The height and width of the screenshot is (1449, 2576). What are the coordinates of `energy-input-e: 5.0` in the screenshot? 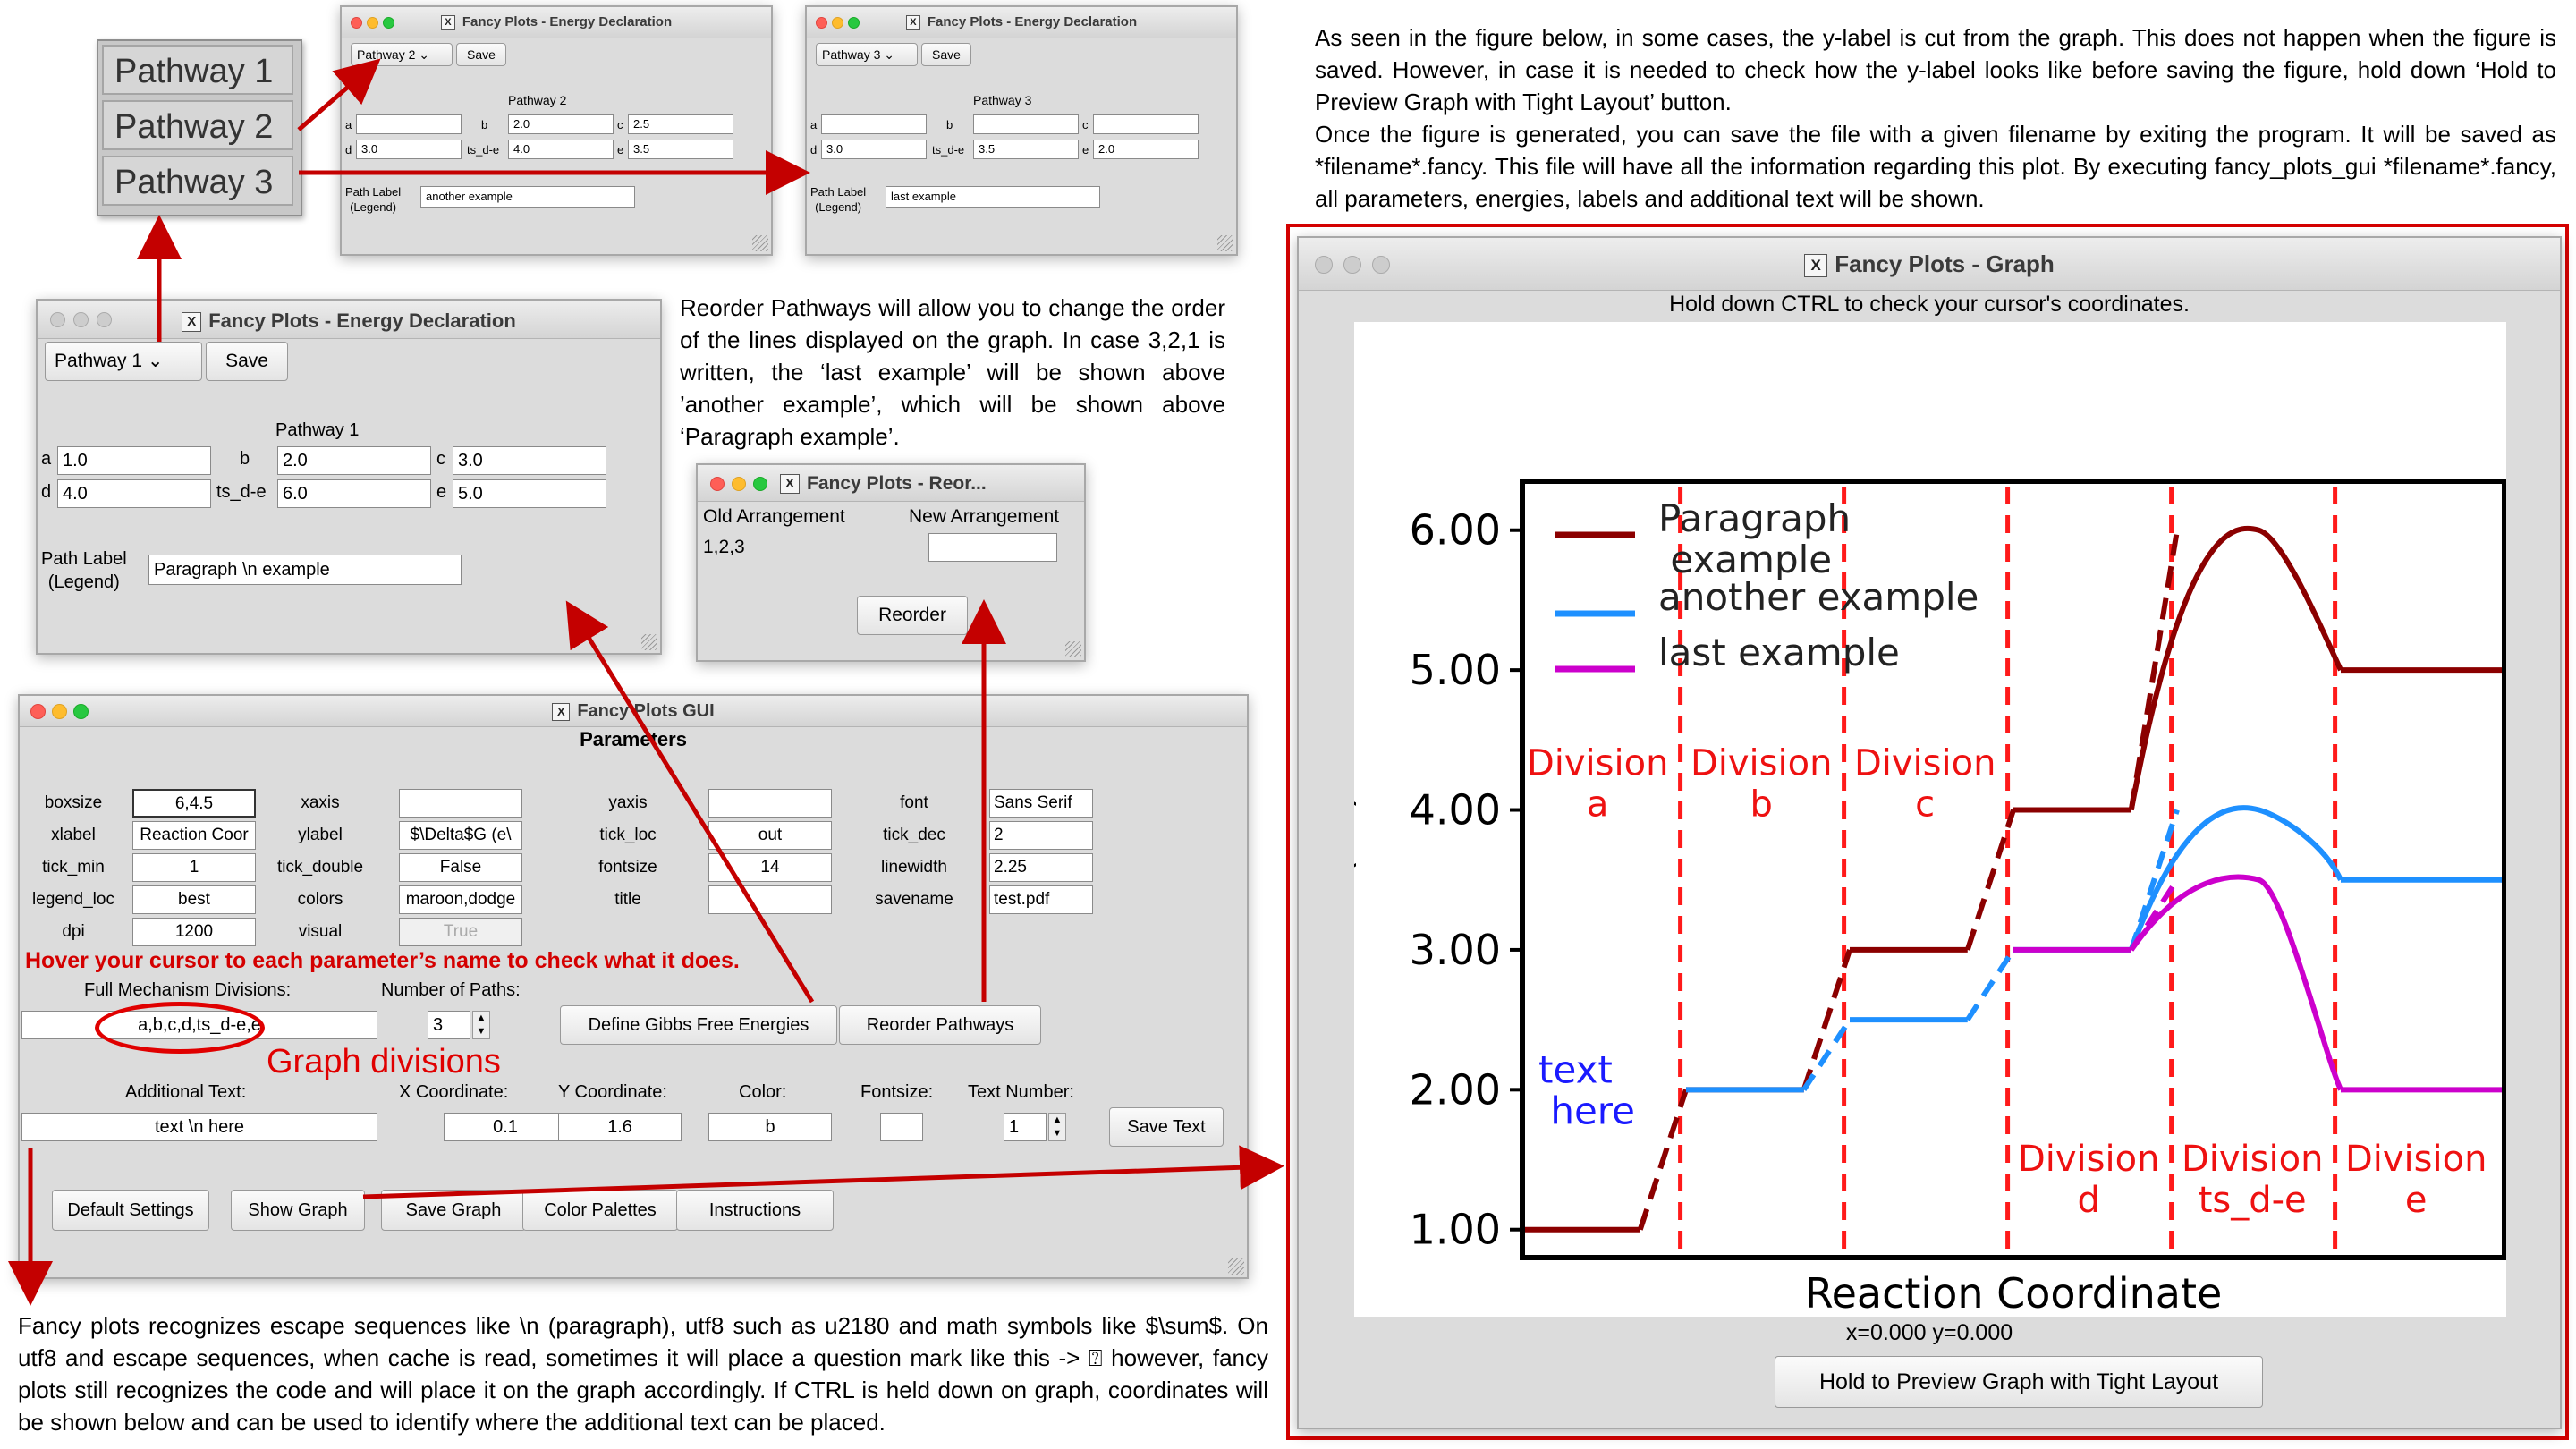 It's located at (529, 493).